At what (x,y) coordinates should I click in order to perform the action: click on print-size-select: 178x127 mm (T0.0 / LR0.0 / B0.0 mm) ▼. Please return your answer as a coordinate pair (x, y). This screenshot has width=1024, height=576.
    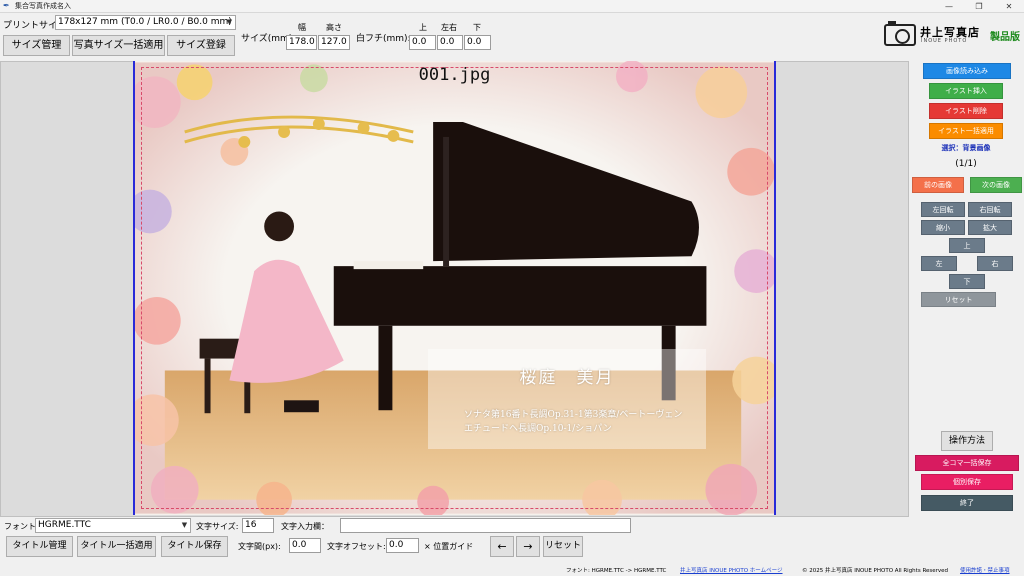
    Looking at the image, I should click on (145, 22).